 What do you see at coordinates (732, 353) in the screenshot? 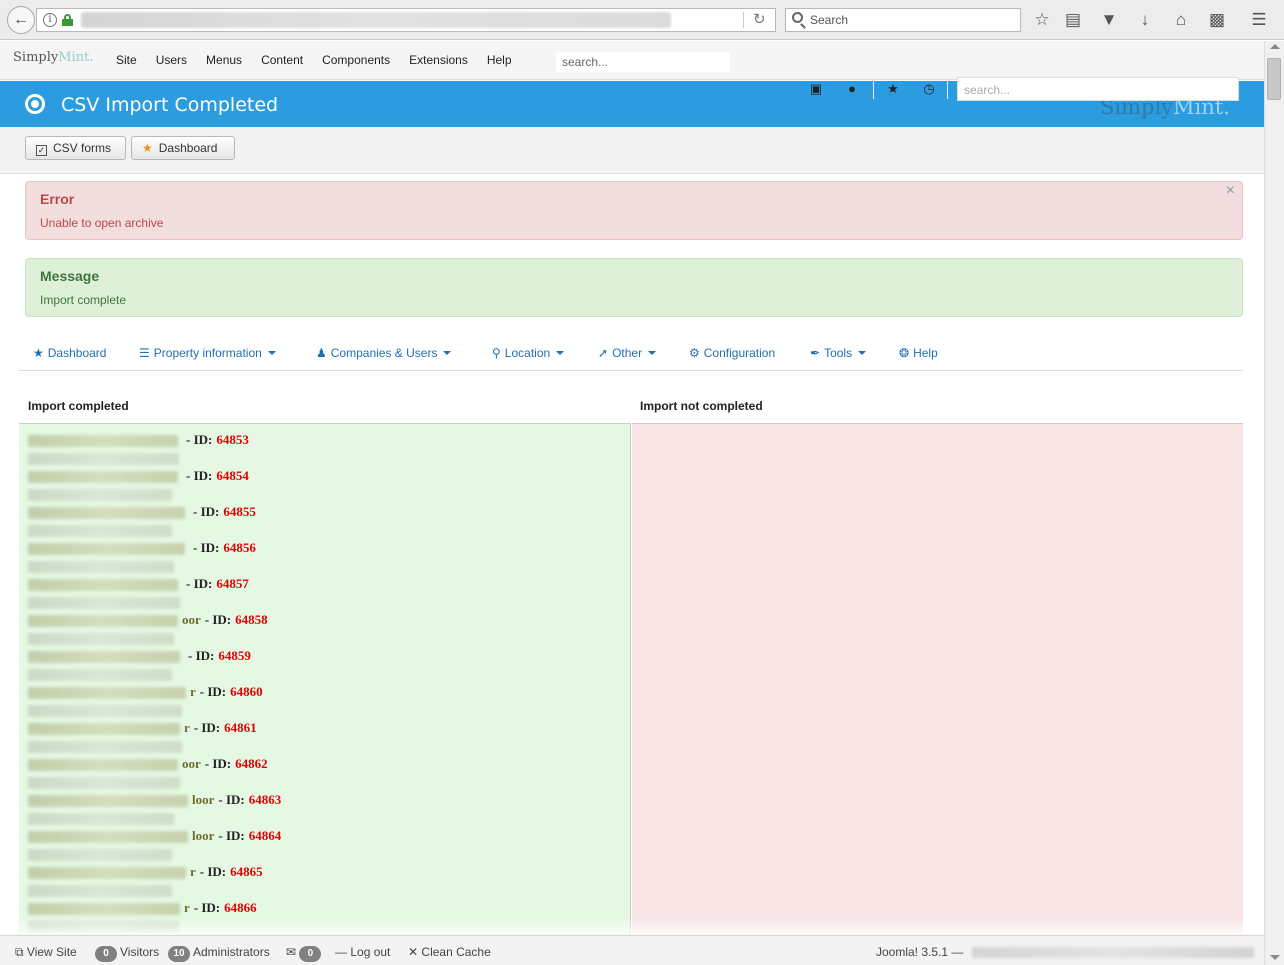
I see `cm-configuration: ⚙ Configuration` at bounding box center [732, 353].